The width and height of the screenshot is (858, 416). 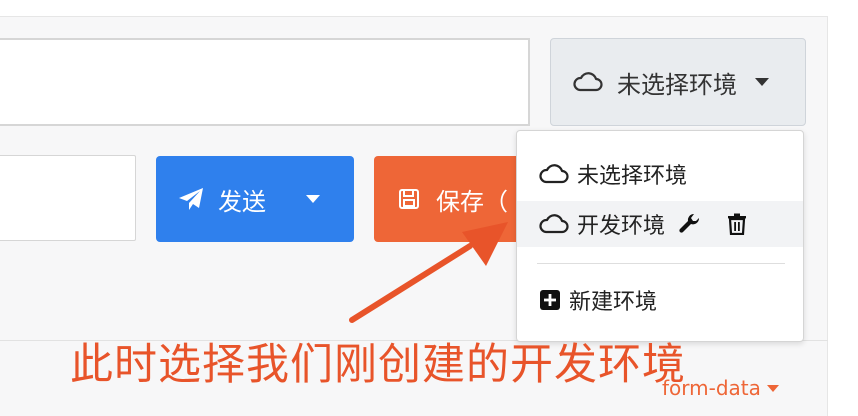 I want to click on chevron-down-icon, so click(x=772, y=388).